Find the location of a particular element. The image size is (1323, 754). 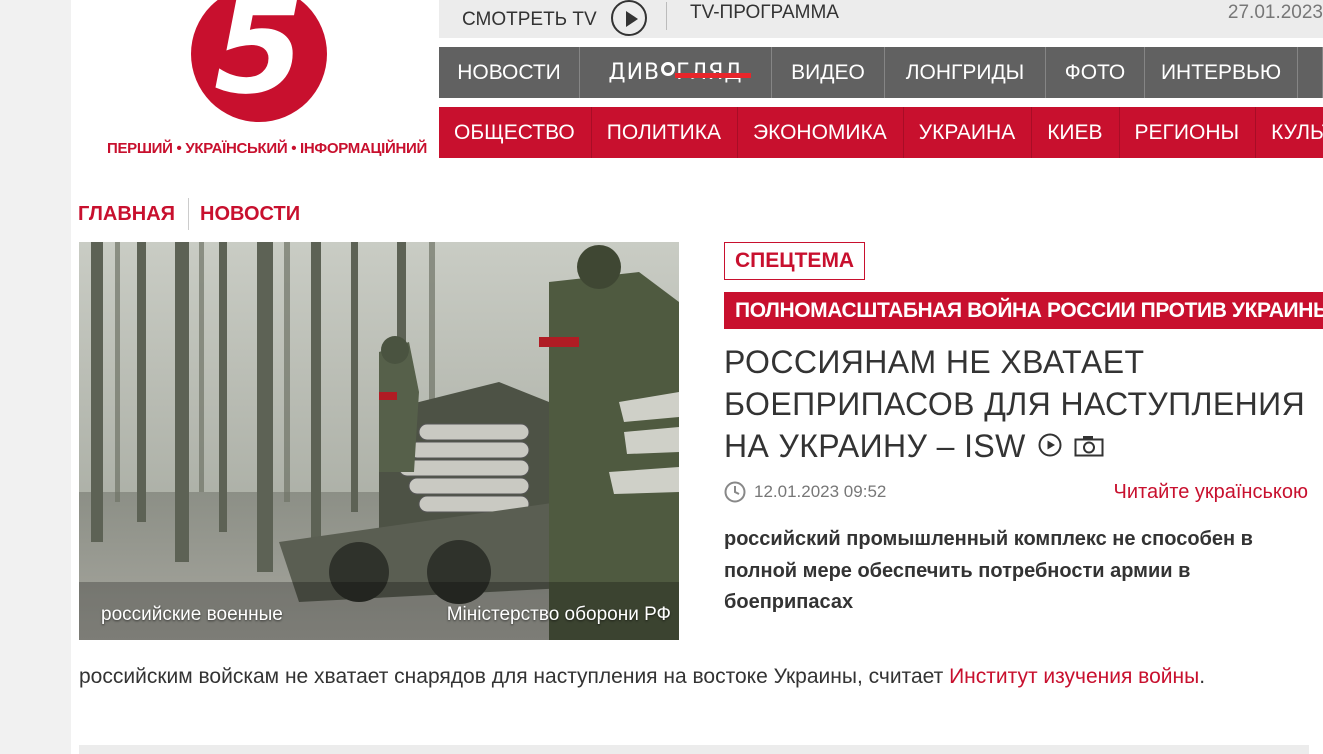

nav-item-society: ОБЩЕСТВО is located at coordinates (515, 132).